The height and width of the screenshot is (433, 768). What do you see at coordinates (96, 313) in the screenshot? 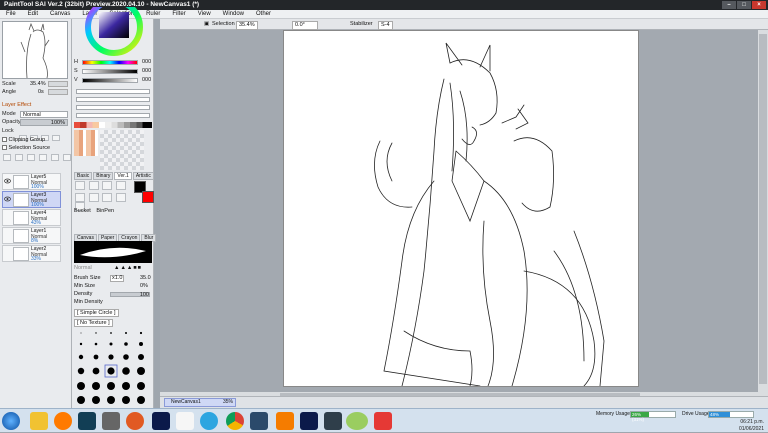
I see `brush-shape-select: [ Simple Circle ]` at bounding box center [96, 313].